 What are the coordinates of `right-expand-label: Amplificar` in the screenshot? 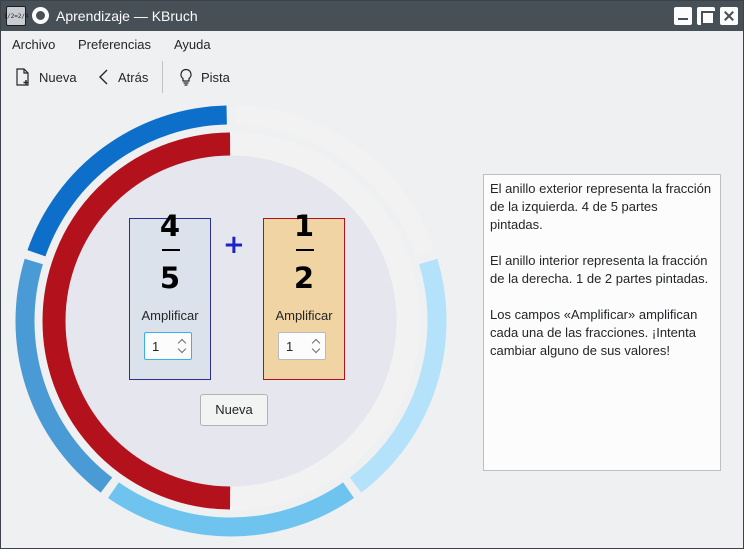 It's located at (304, 315).